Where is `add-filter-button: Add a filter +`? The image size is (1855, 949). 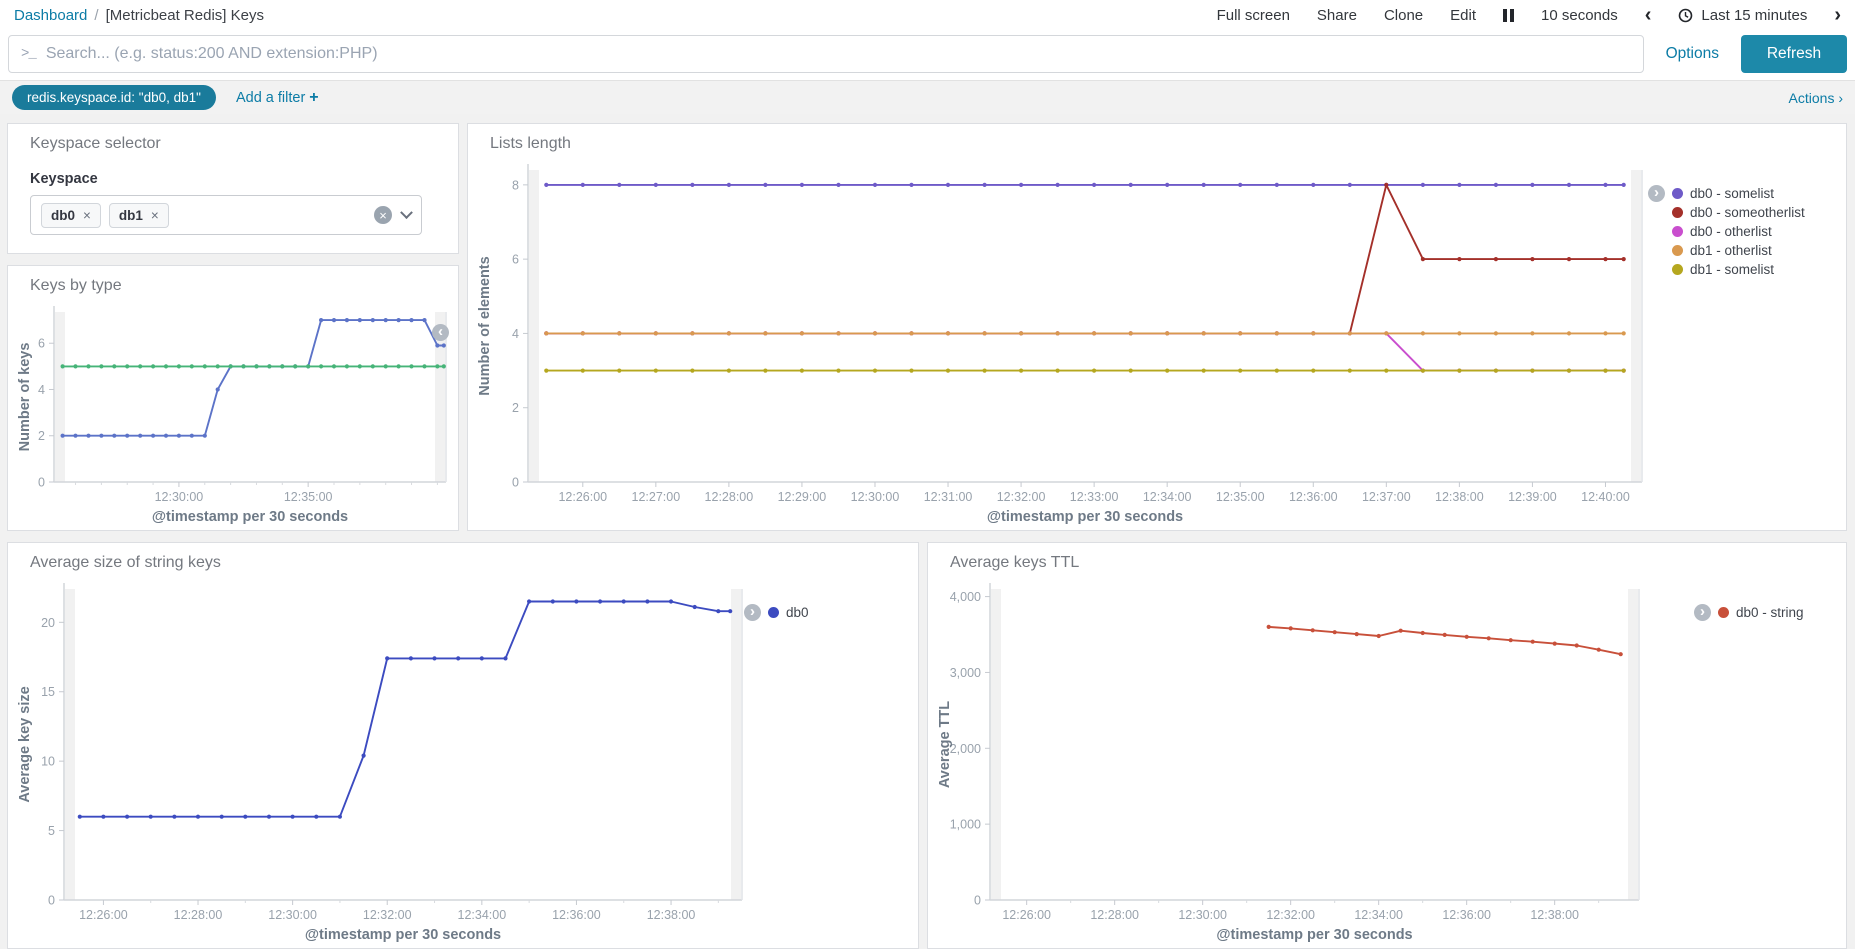 add-filter-button: Add a filter + is located at coordinates (277, 98).